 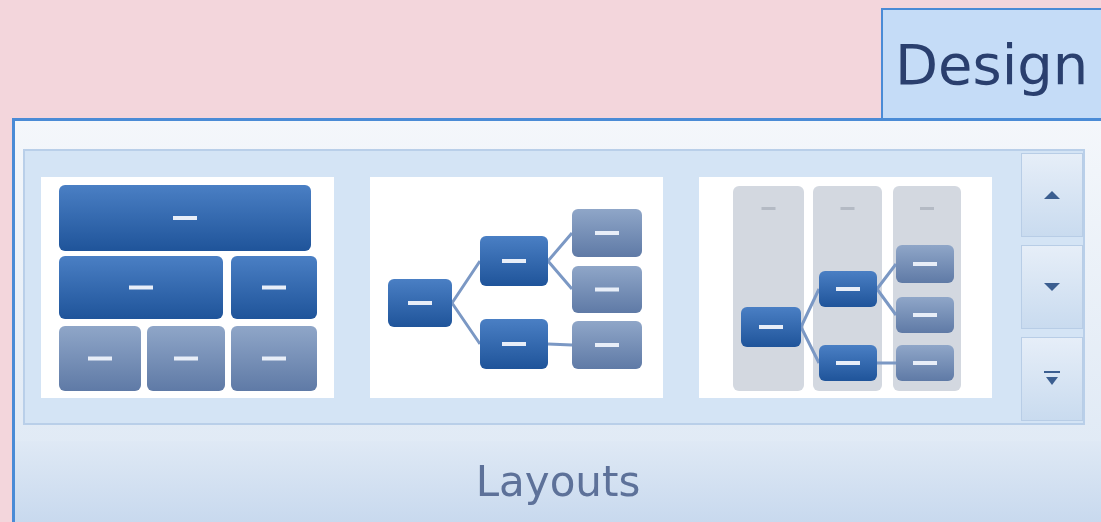 I want to click on group-label: Layouts, so click(x=558, y=481).